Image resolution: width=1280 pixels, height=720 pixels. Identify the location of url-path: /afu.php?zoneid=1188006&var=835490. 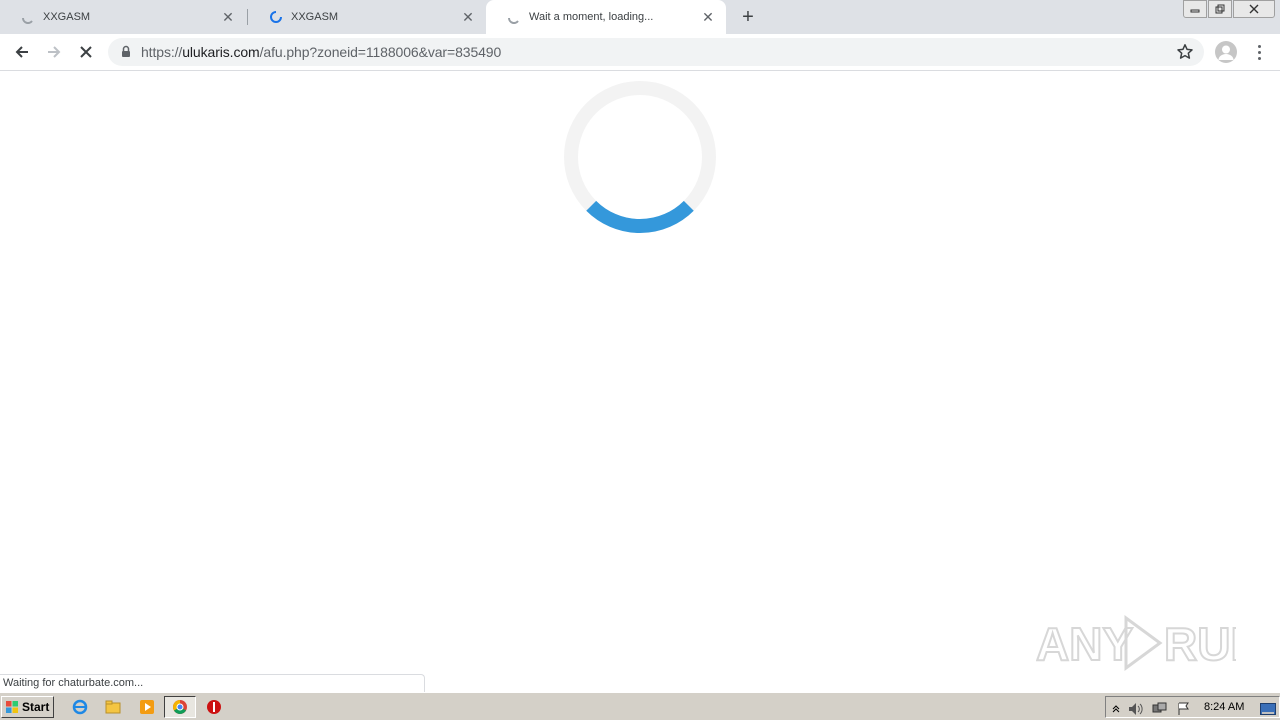
(380, 52).